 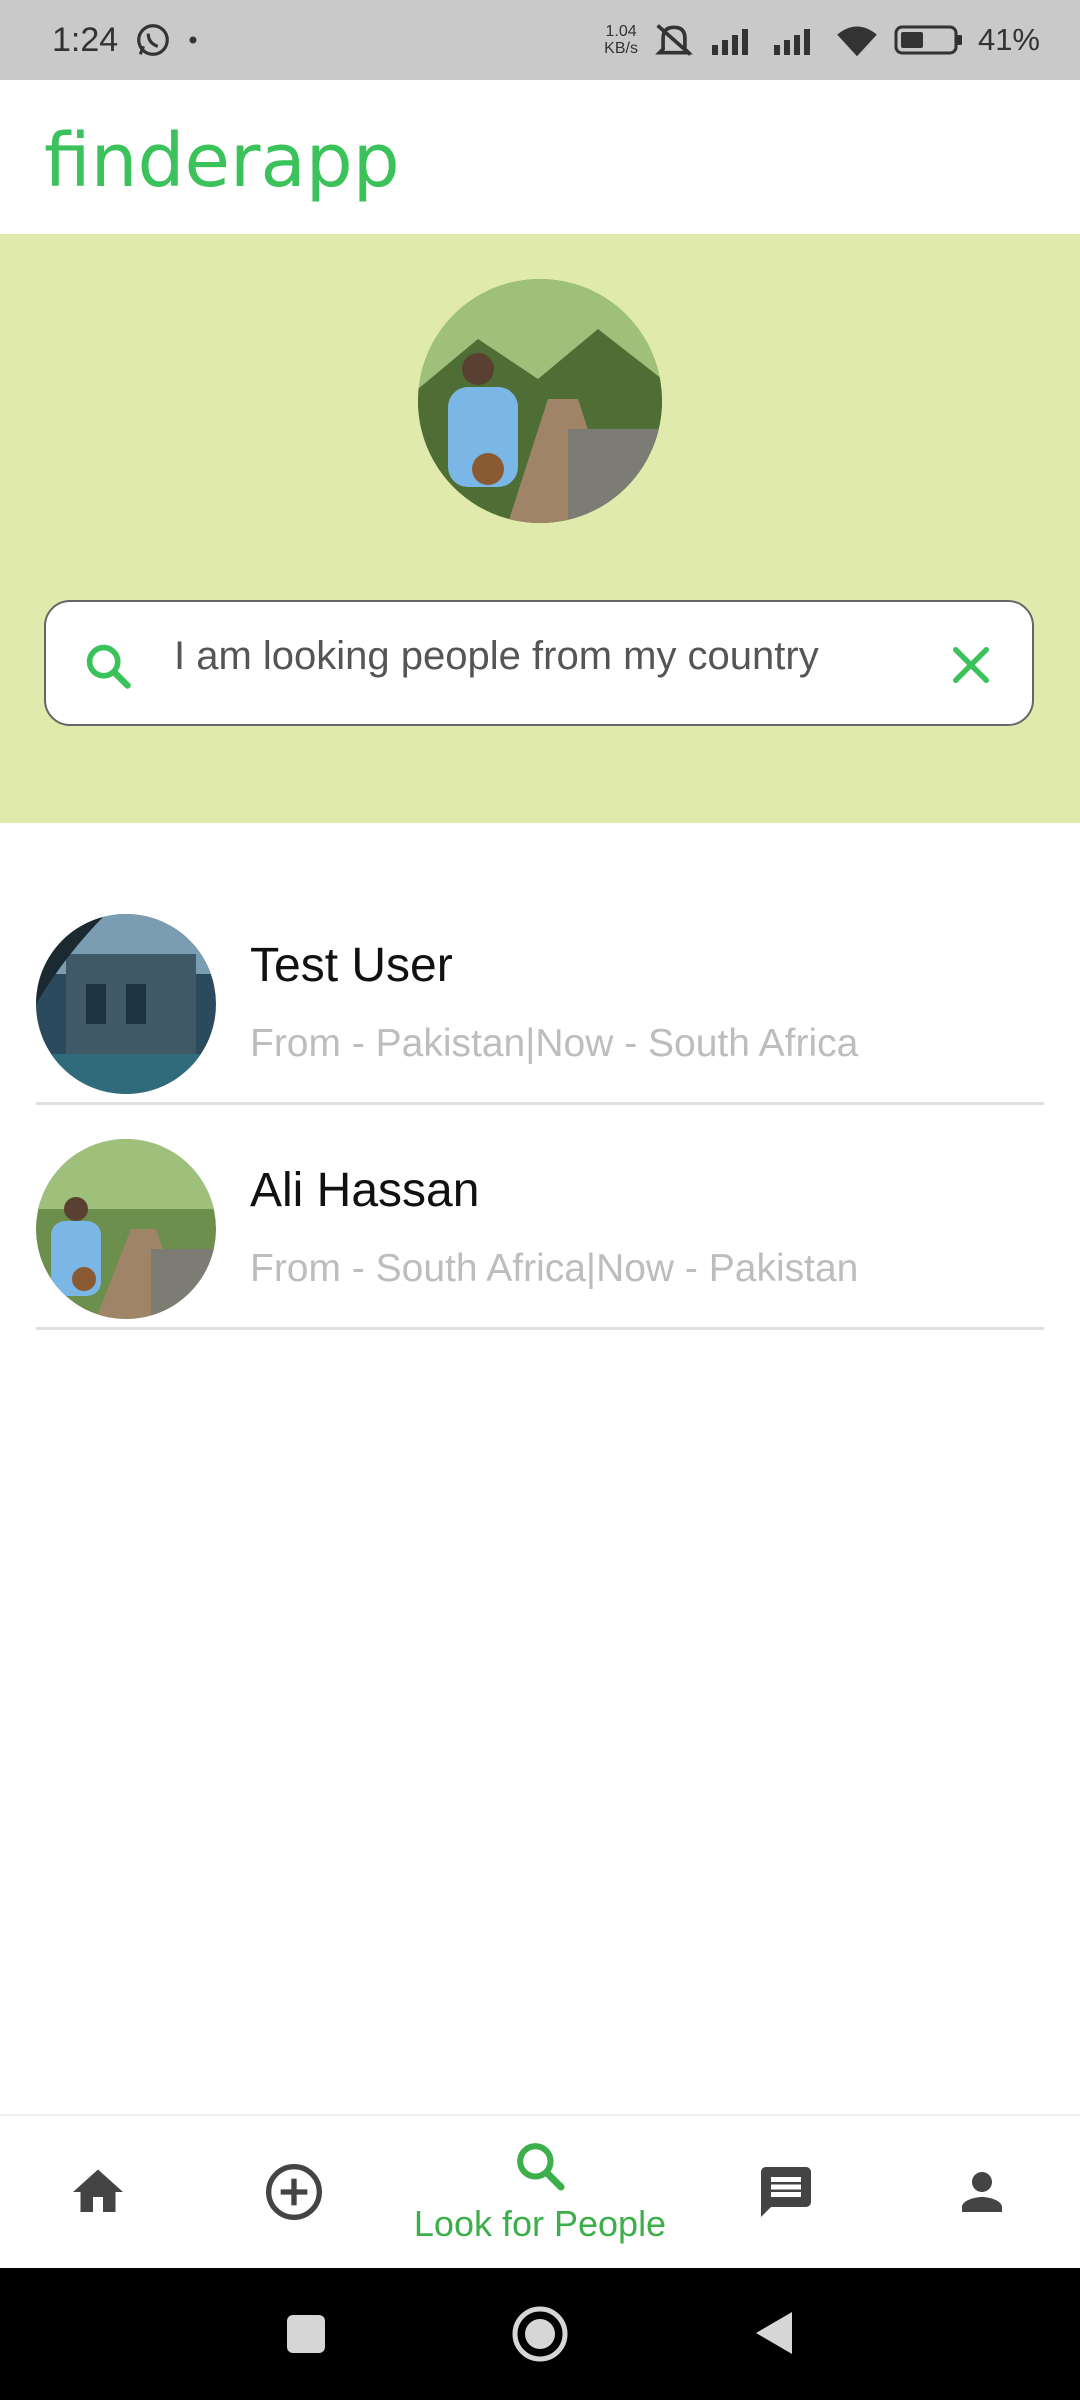 What do you see at coordinates (621, 48) in the screenshot?
I see `net-speed-unit: KB/s` at bounding box center [621, 48].